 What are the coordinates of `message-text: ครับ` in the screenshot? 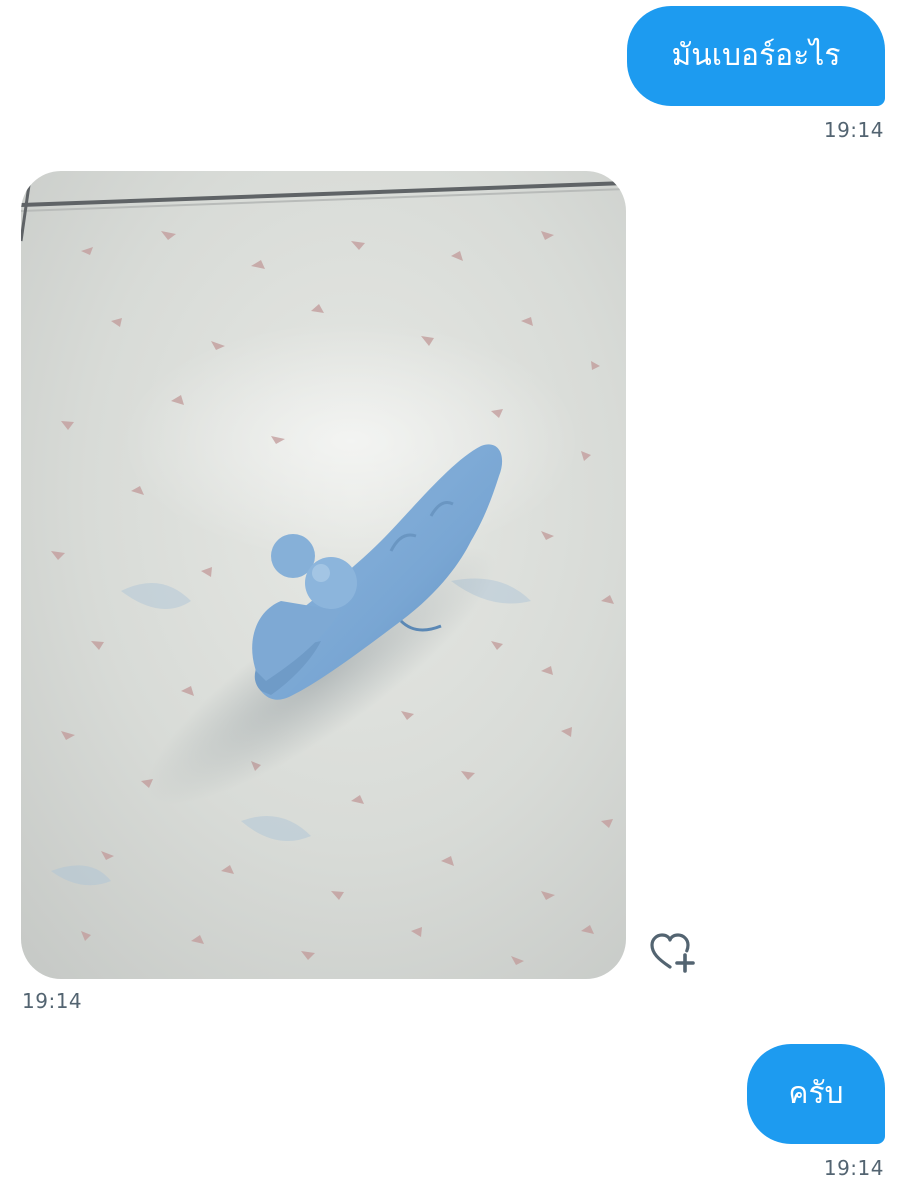 It's located at (816, 1093).